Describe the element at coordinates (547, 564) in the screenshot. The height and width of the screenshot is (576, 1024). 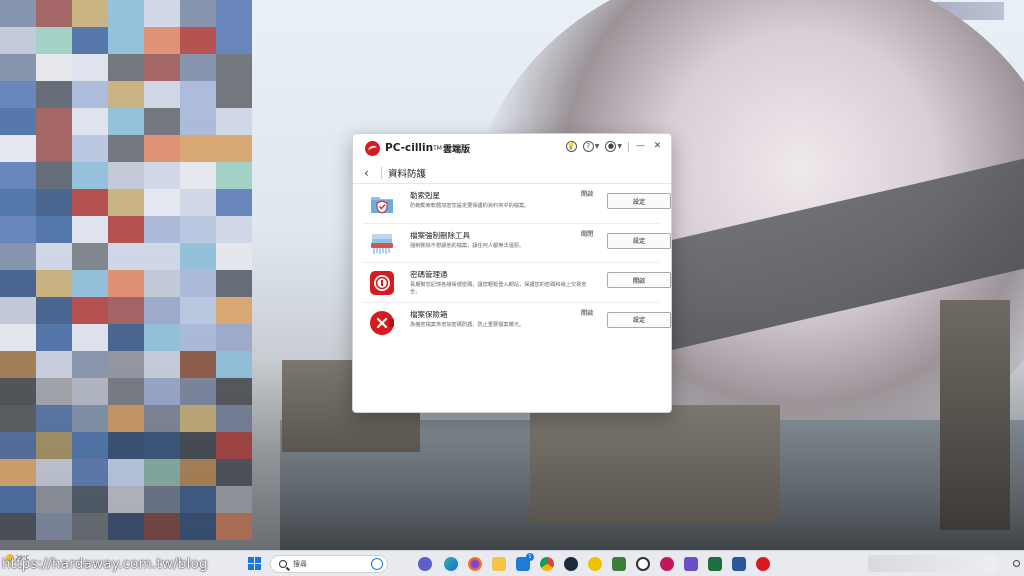
I see `chrome-icon` at that location.